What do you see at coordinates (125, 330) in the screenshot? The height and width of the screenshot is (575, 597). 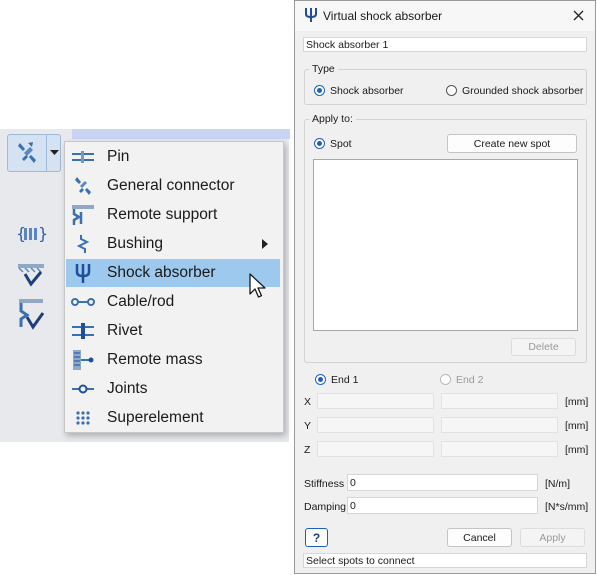 I see `menu-item-label: Rivet` at bounding box center [125, 330].